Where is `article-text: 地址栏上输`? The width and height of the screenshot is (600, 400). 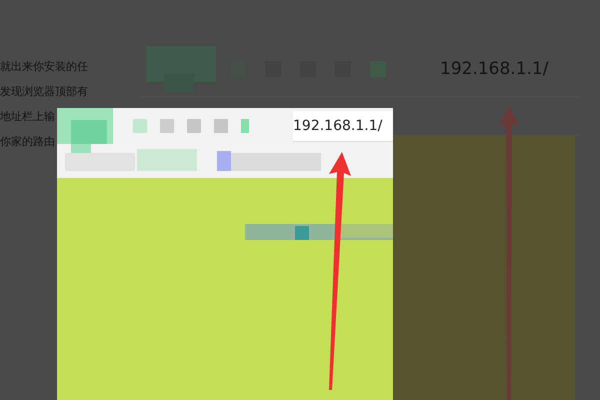
article-text: 地址栏上输 is located at coordinates (28, 117).